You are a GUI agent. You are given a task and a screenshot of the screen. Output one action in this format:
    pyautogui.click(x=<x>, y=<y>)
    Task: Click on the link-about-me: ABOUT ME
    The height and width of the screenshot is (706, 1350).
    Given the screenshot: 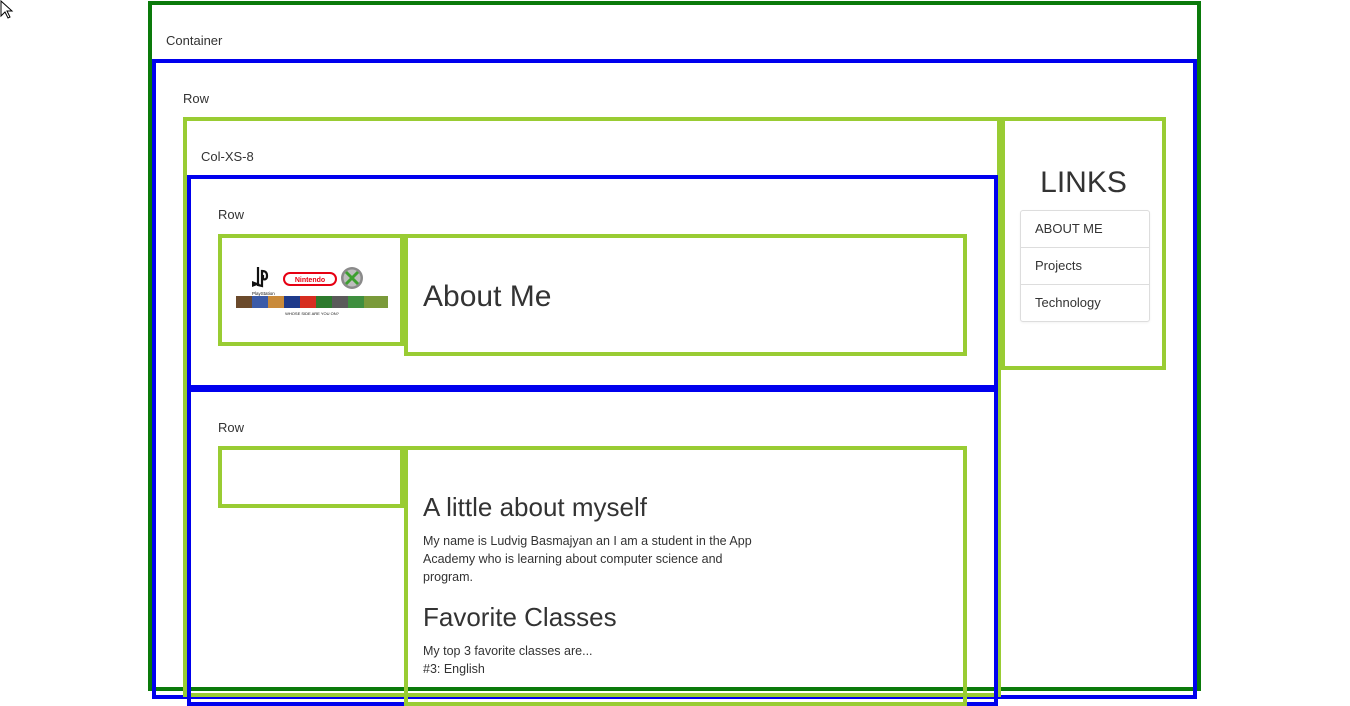 What is the action you would take?
    pyautogui.click(x=1085, y=229)
    